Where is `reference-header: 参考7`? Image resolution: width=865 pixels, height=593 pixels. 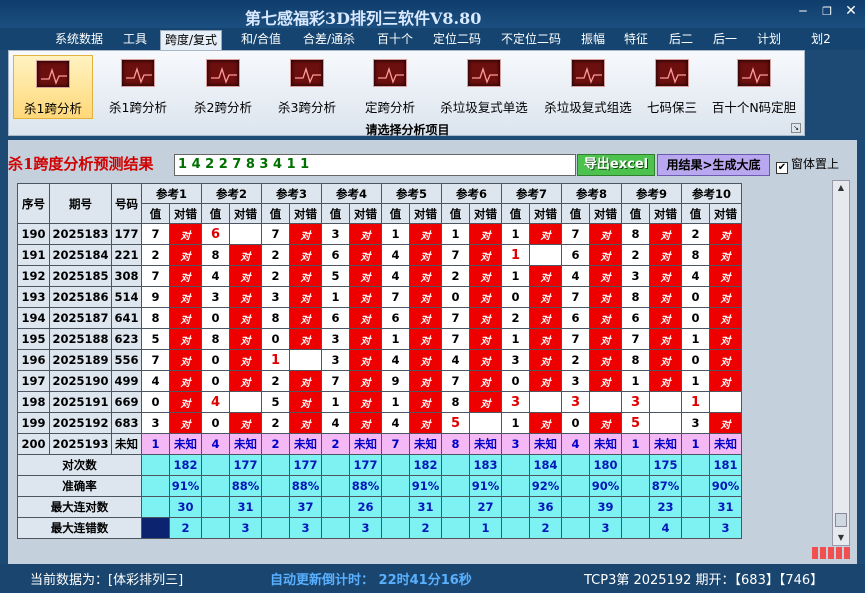
reference-header: 参考7 is located at coordinates (531, 193).